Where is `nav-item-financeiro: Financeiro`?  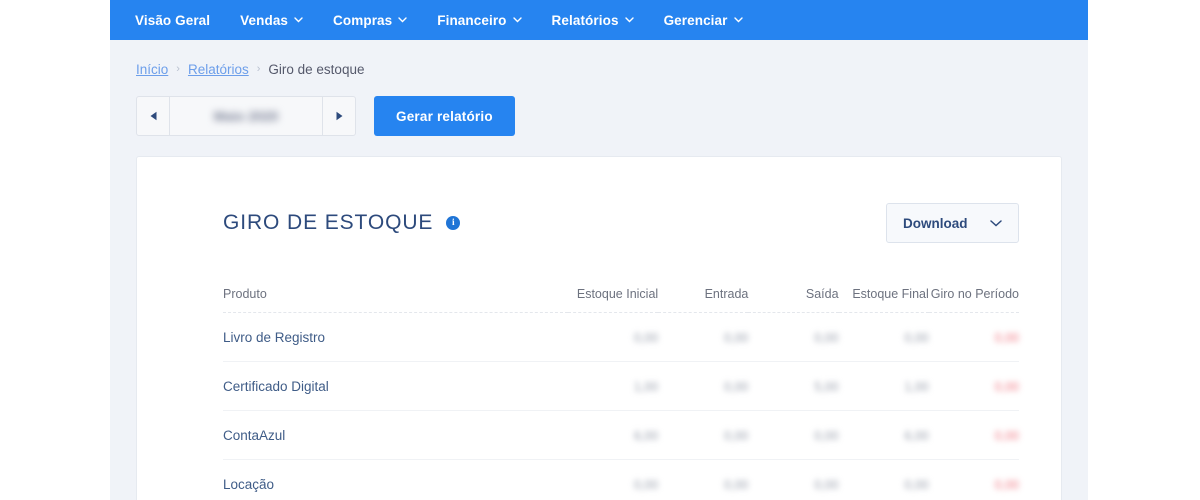 nav-item-financeiro: Financeiro is located at coordinates (479, 20).